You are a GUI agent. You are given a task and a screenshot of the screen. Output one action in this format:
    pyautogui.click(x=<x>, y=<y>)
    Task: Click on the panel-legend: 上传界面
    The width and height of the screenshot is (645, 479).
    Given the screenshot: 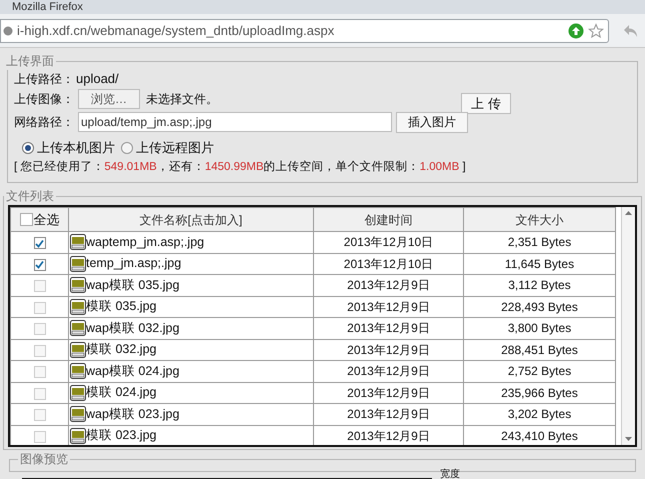 What is the action you would take?
    pyautogui.click(x=30, y=61)
    